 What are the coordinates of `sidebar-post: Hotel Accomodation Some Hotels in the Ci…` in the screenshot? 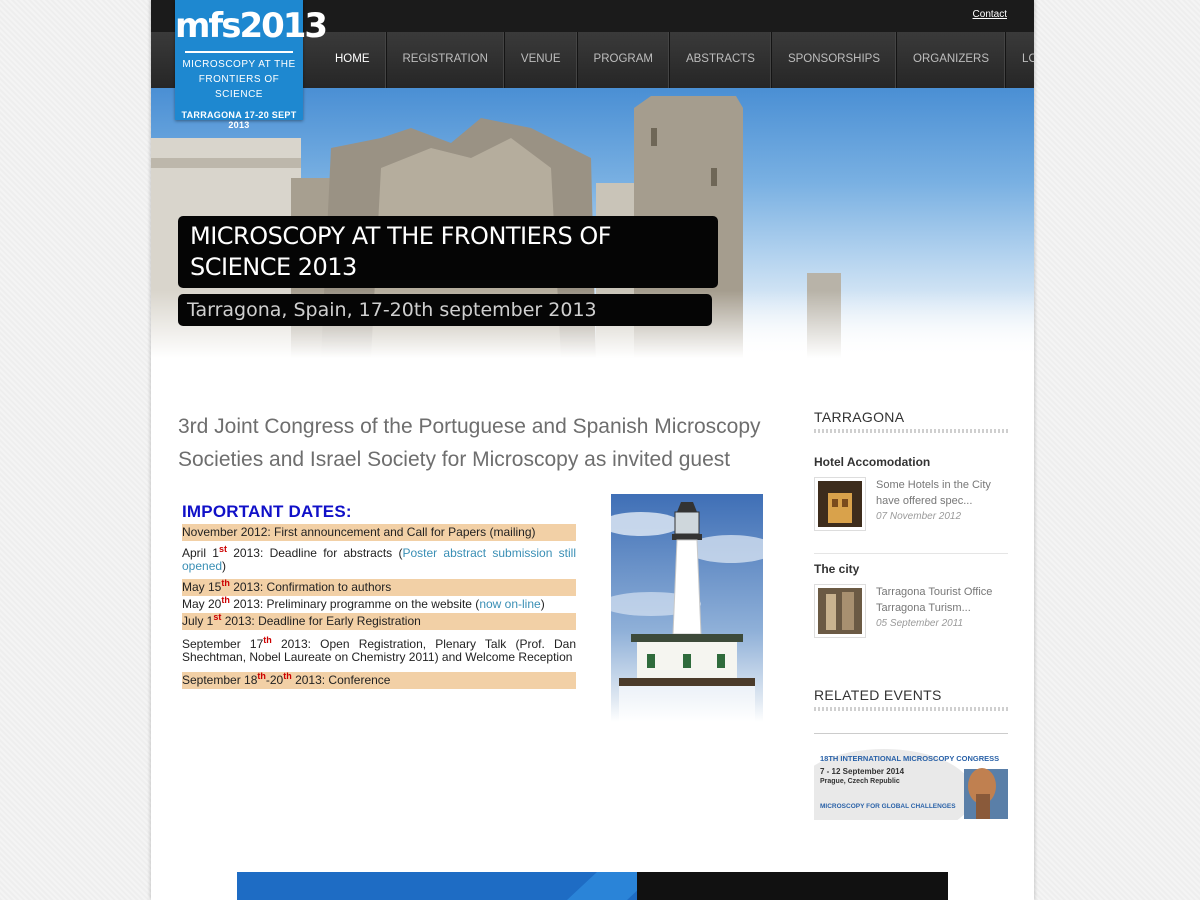 It's located at (911, 504).